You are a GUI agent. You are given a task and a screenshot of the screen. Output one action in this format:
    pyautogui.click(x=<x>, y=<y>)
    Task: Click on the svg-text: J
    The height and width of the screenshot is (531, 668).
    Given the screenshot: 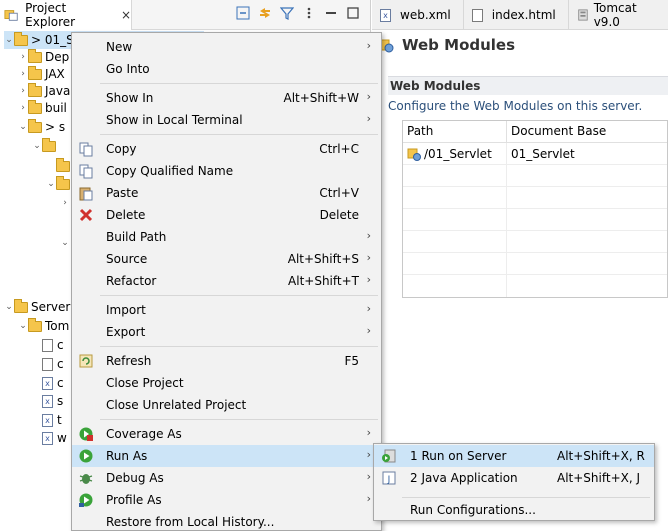 What is the action you would take?
    pyautogui.click(x=389, y=480)
    